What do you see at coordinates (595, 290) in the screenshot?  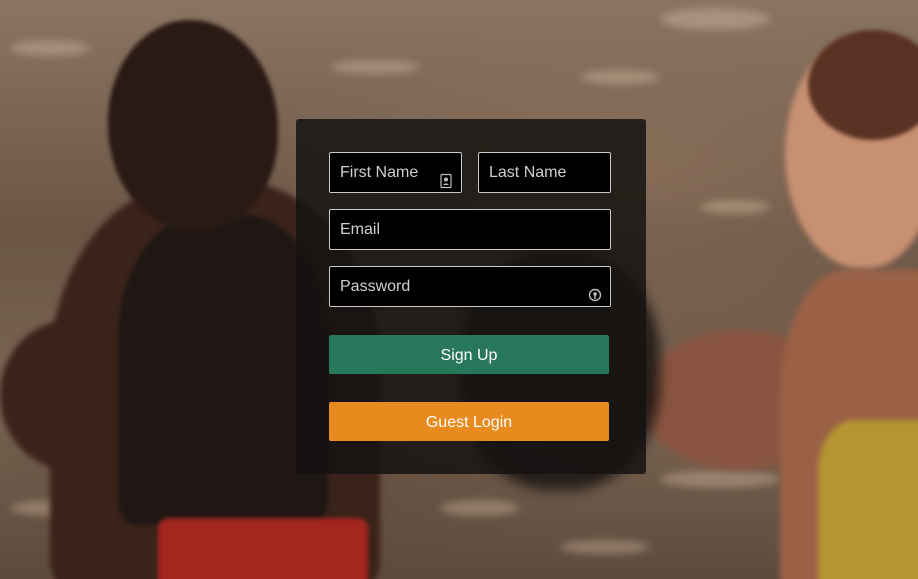 I see `key-icon` at bounding box center [595, 290].